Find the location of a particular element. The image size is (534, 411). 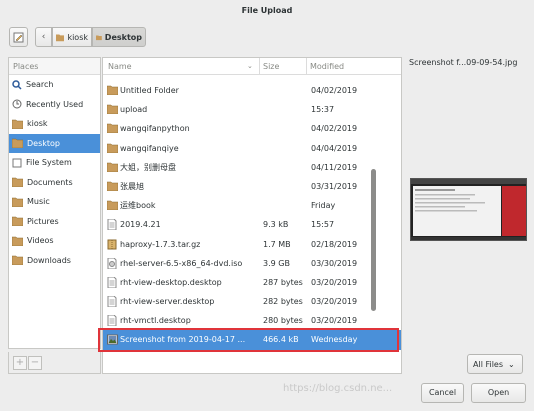

cell-name: 运维book is located at coordinates (138, 206).